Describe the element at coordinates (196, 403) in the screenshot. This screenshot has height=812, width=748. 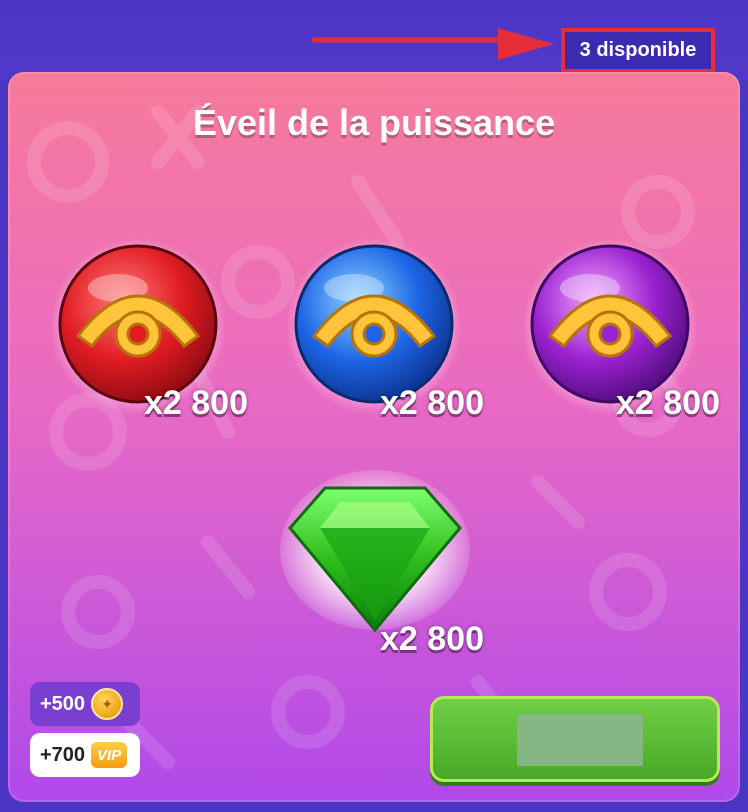
I see `reward-amount-red: x2 800` at that location.